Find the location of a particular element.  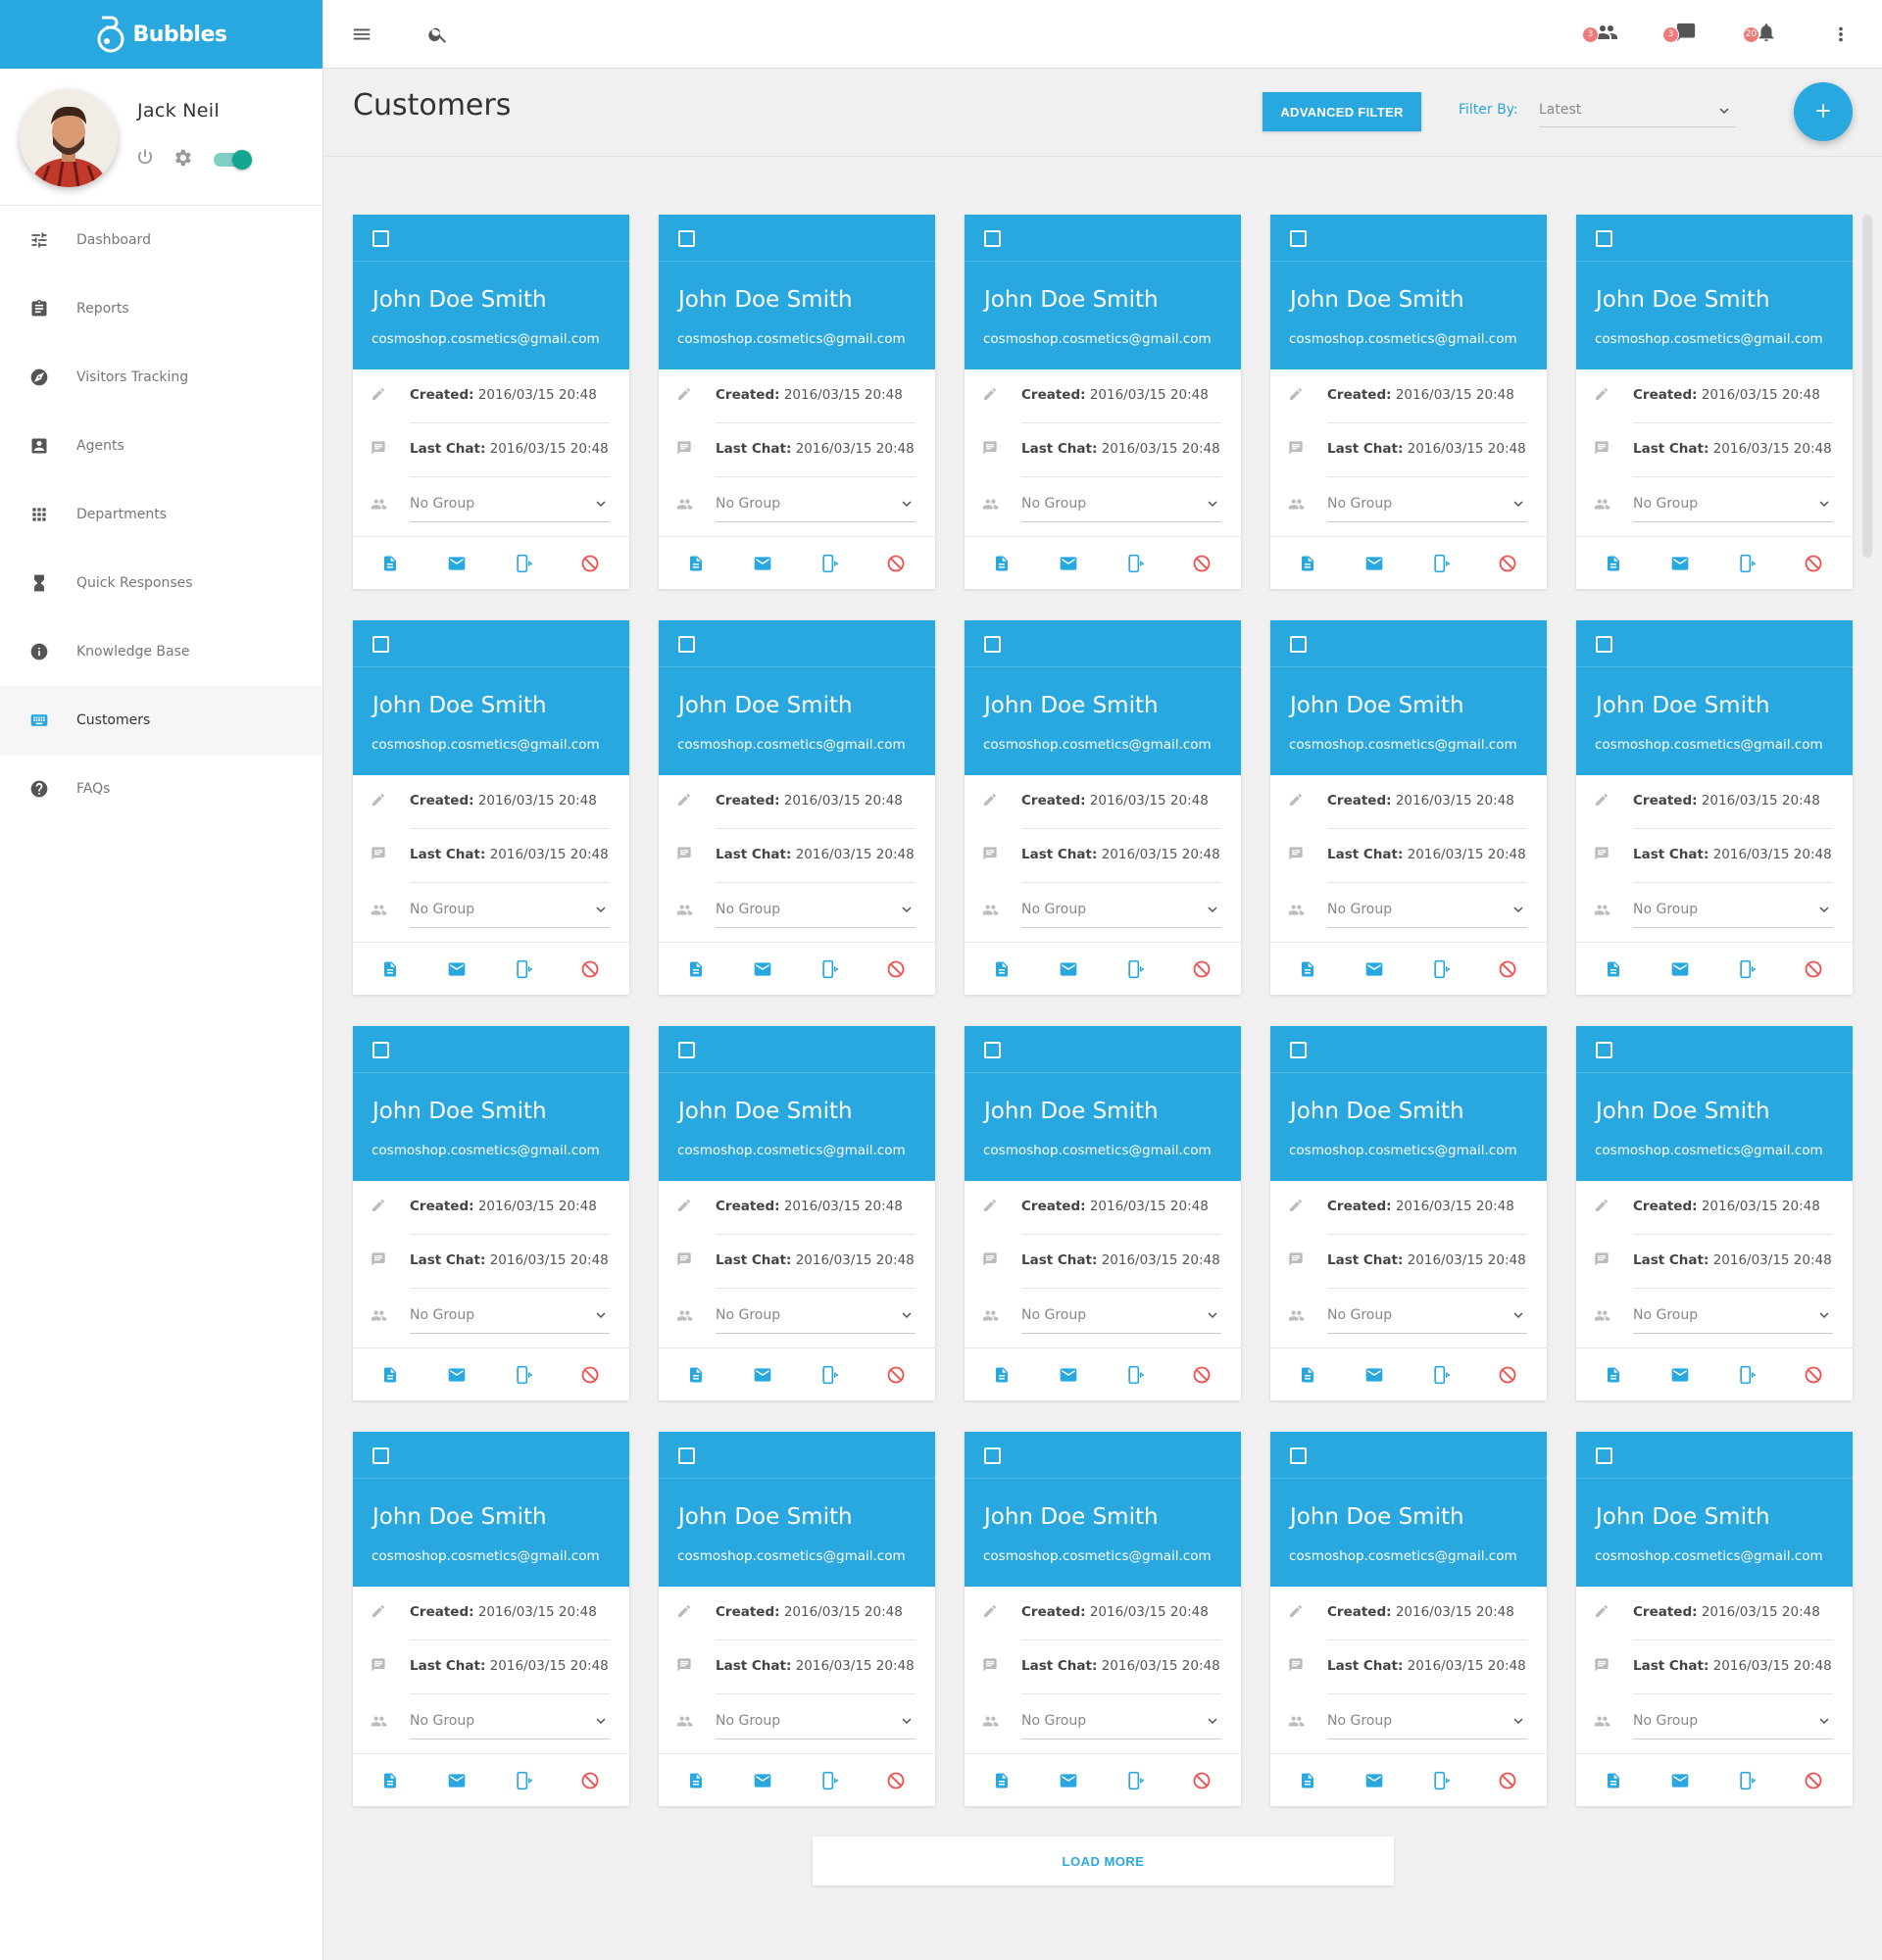

people-notification: 3 is located at coordinates (1600, 34).